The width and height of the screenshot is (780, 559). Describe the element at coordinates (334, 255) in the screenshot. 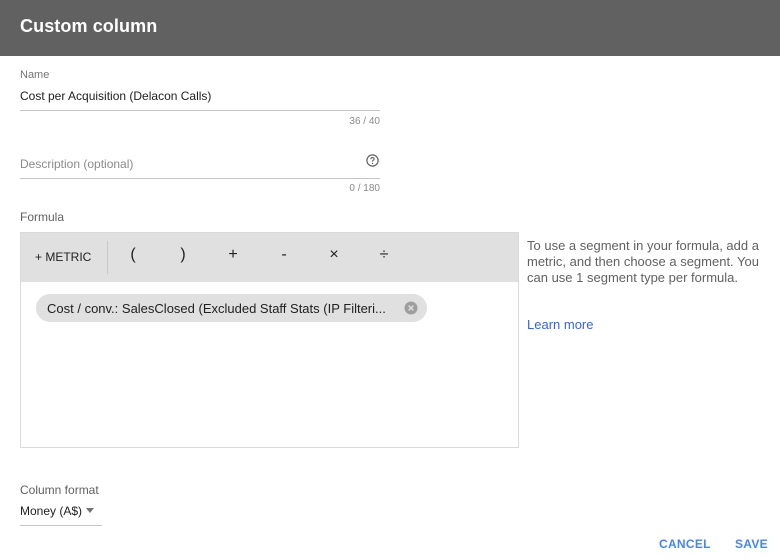

I see `multiply-button: ×` at that location.